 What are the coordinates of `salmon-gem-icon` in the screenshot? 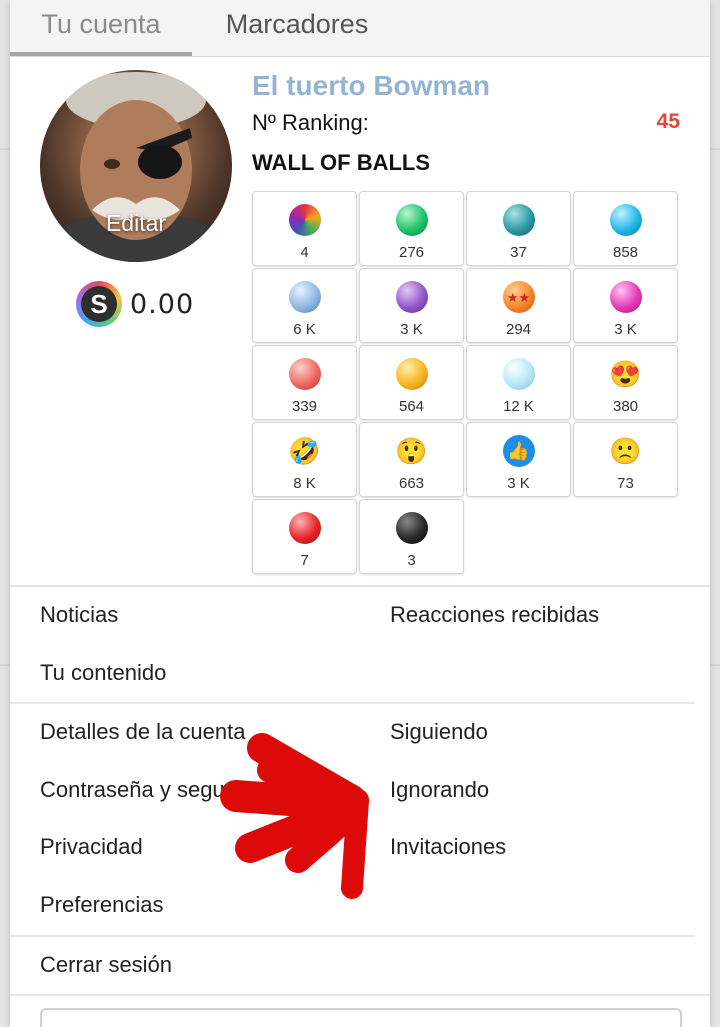 It's located at (304, 374).